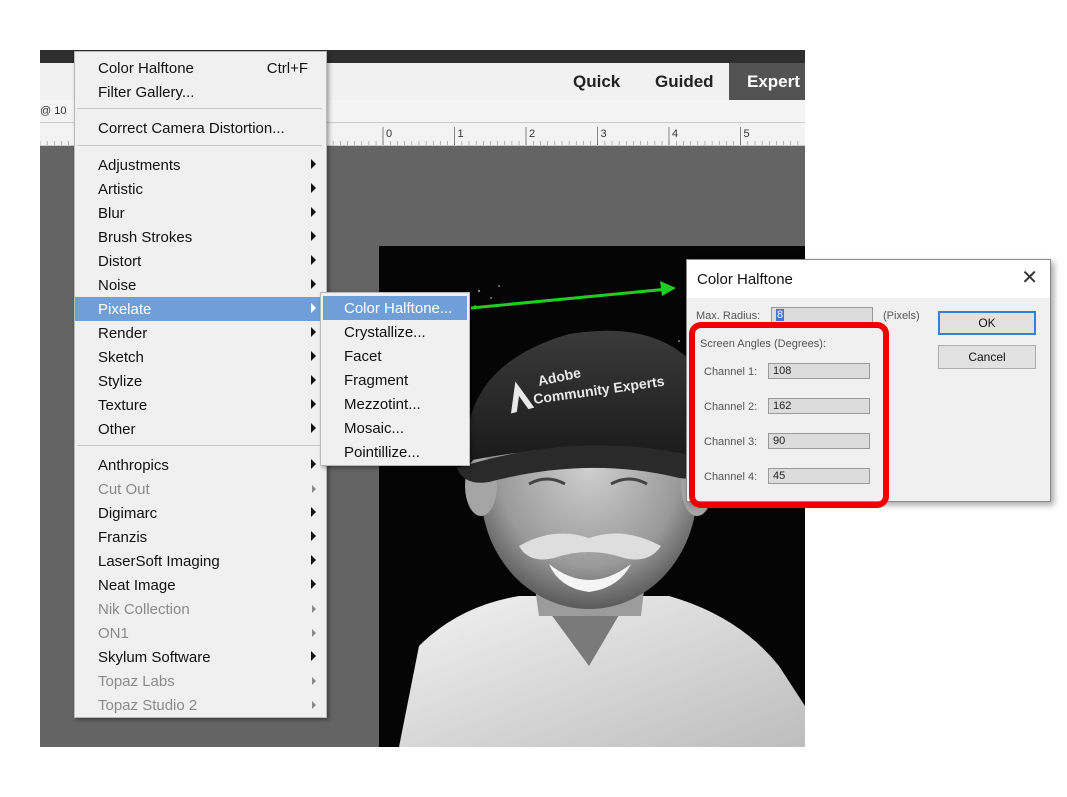 Image resolution: width=1067 pixels, height=797 pixels. Describe the element at coordinates (987, 357) in the screenshot. I see `cancel-button: Cancel` at that location.